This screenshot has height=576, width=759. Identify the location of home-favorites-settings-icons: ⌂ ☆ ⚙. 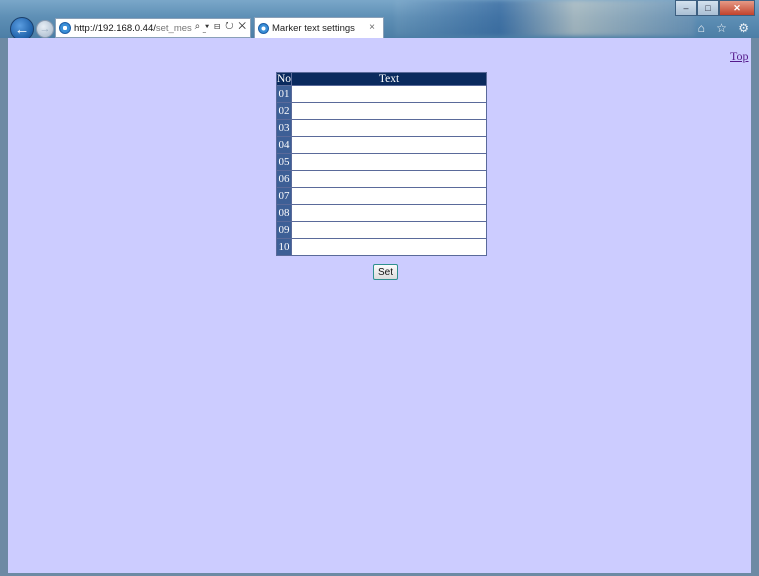
(725, 28).